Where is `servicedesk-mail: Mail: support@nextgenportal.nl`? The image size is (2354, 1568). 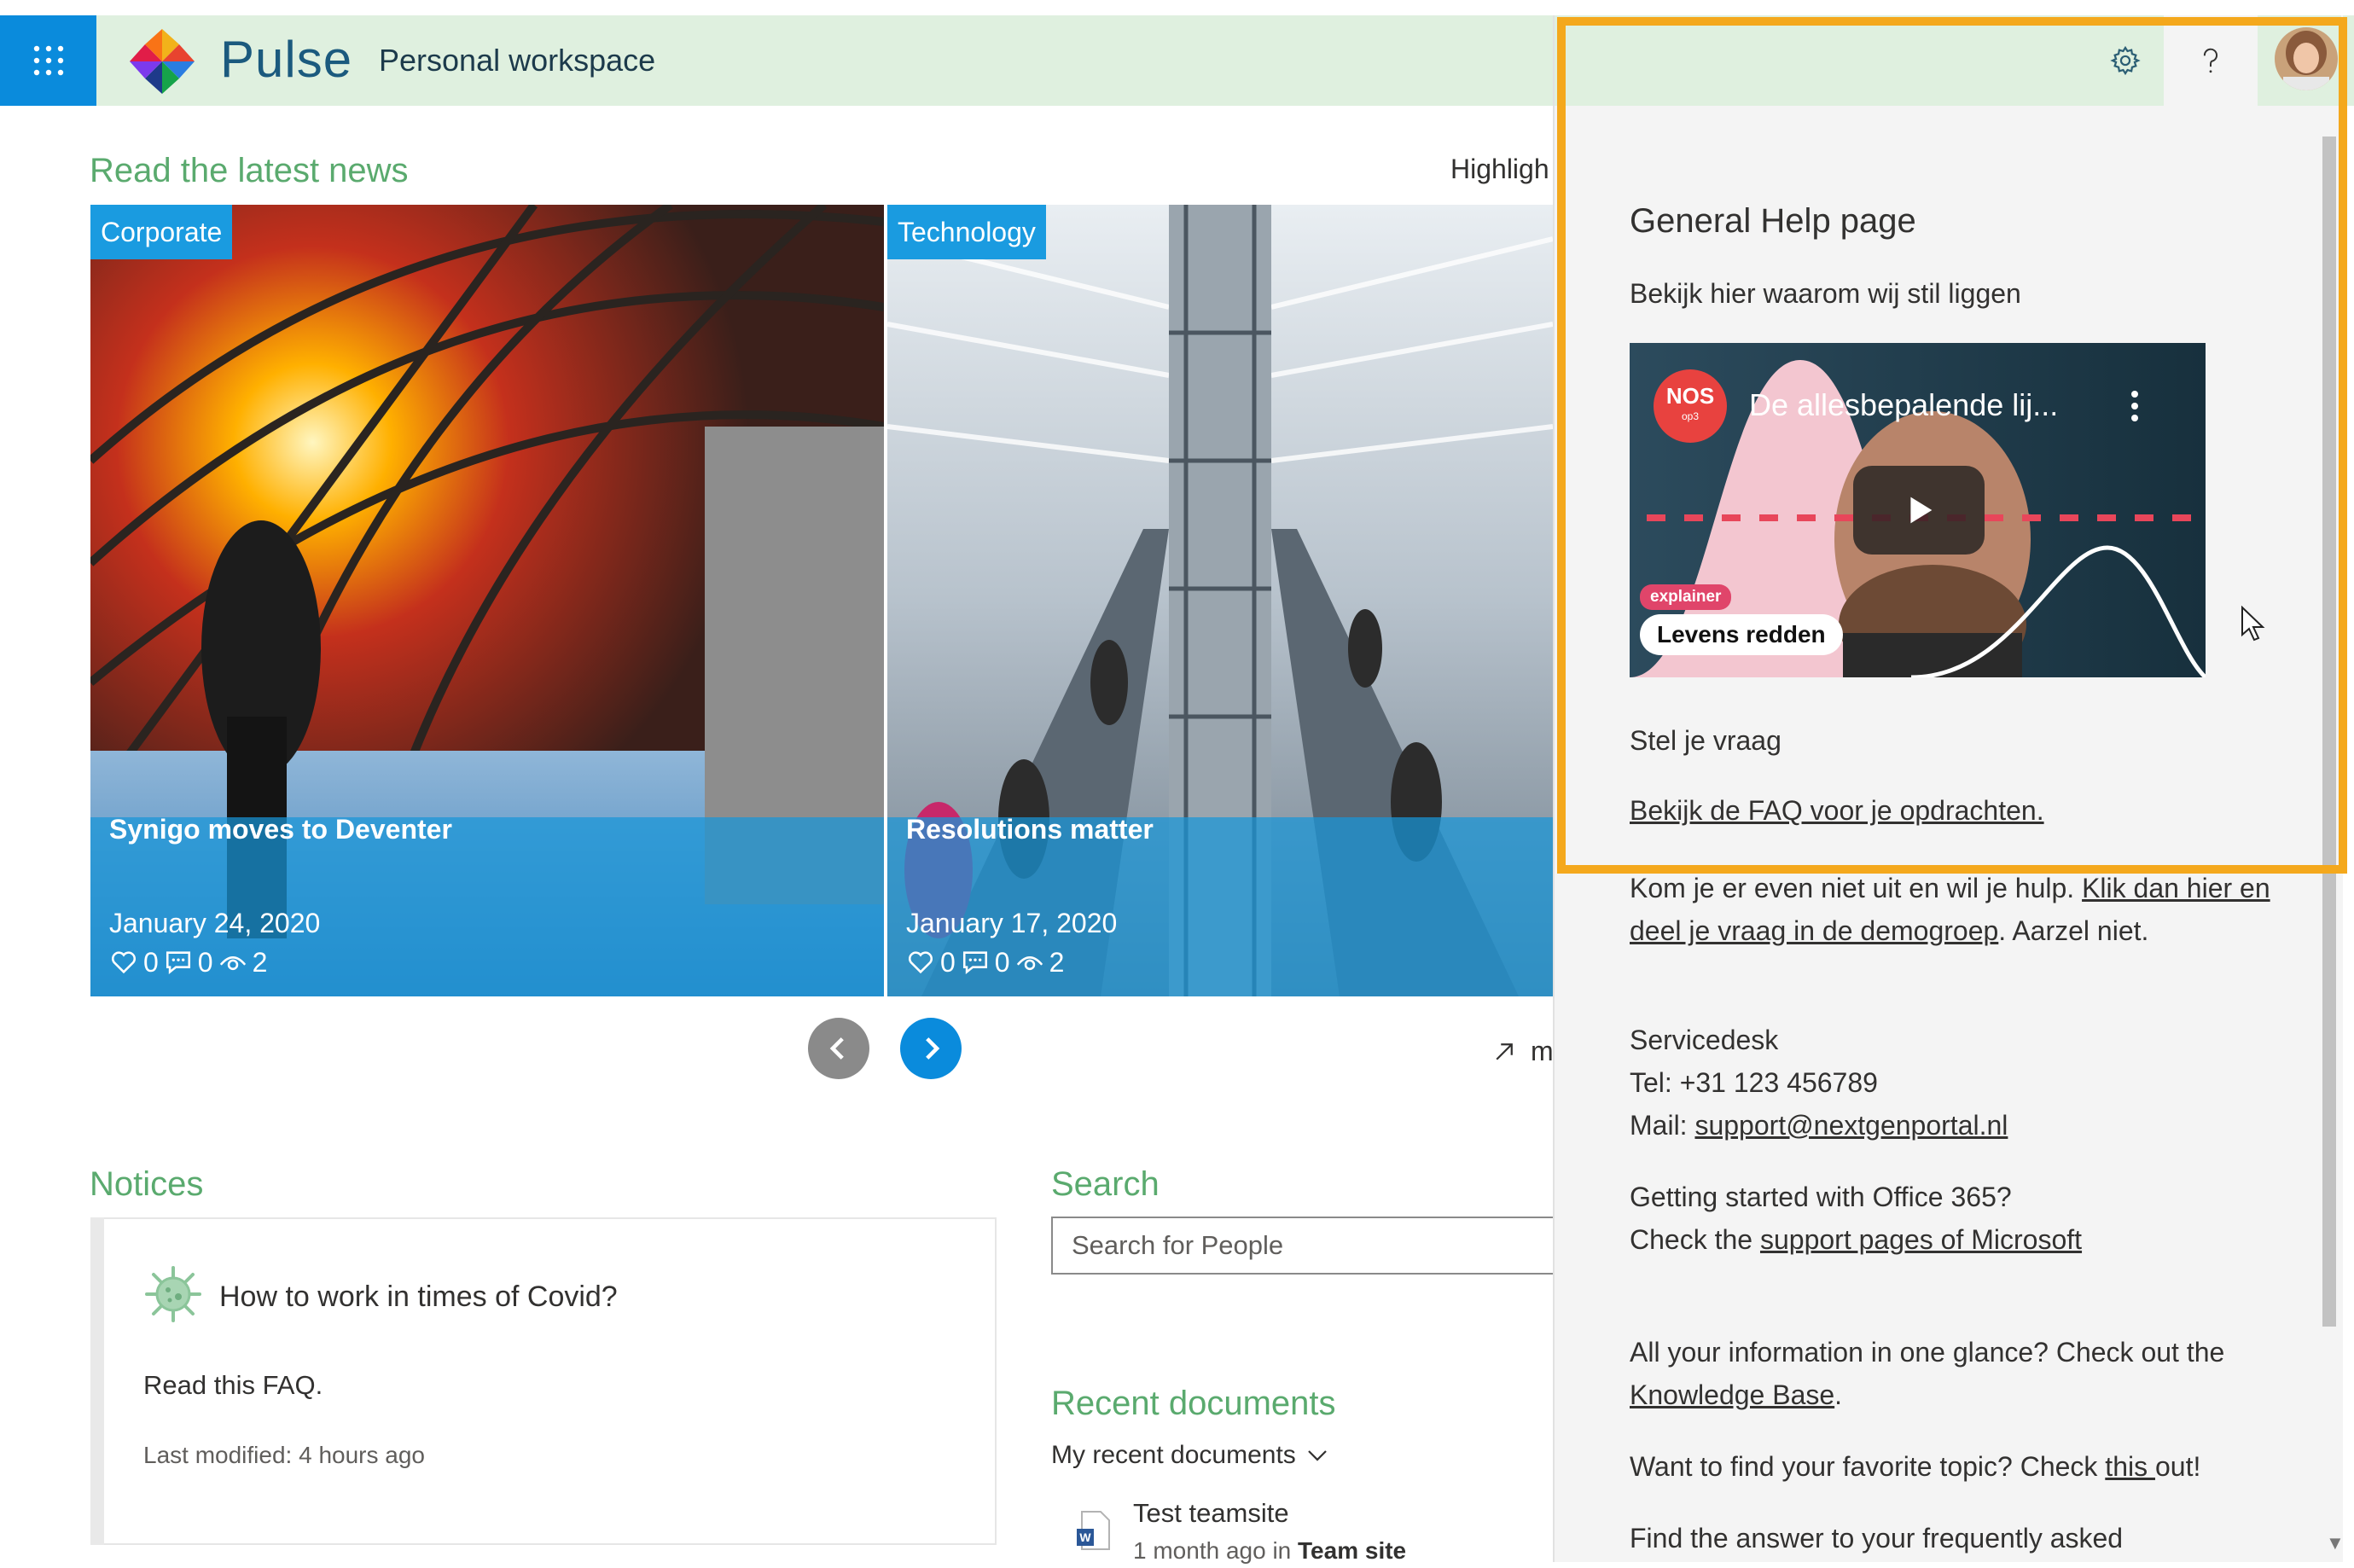 servicedesk-mail: Mail: support@nextgenportal.nl is located at coordinates (1819, 1125).